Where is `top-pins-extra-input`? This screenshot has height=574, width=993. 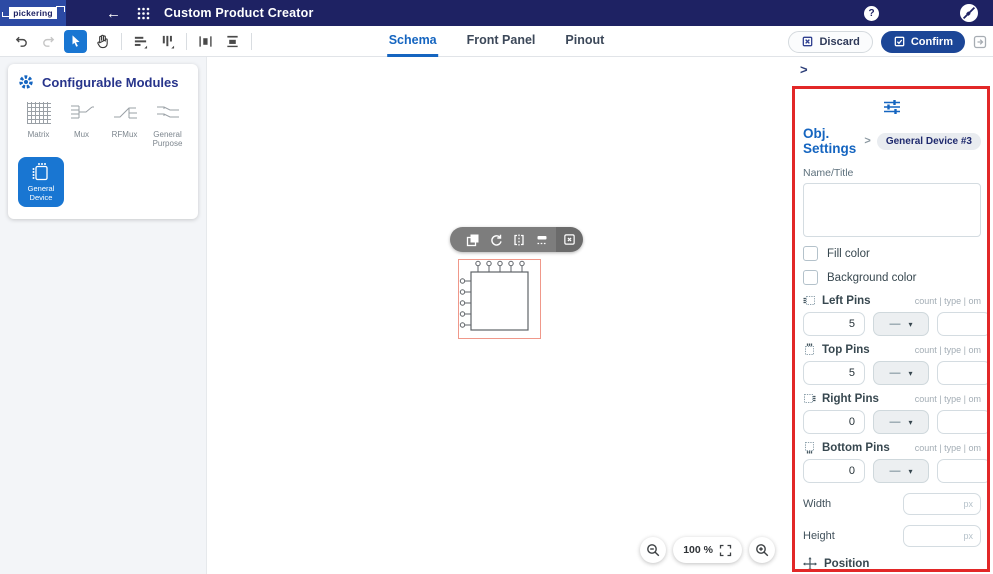
top-pins-extra-input is located at coordinates (962, 373).